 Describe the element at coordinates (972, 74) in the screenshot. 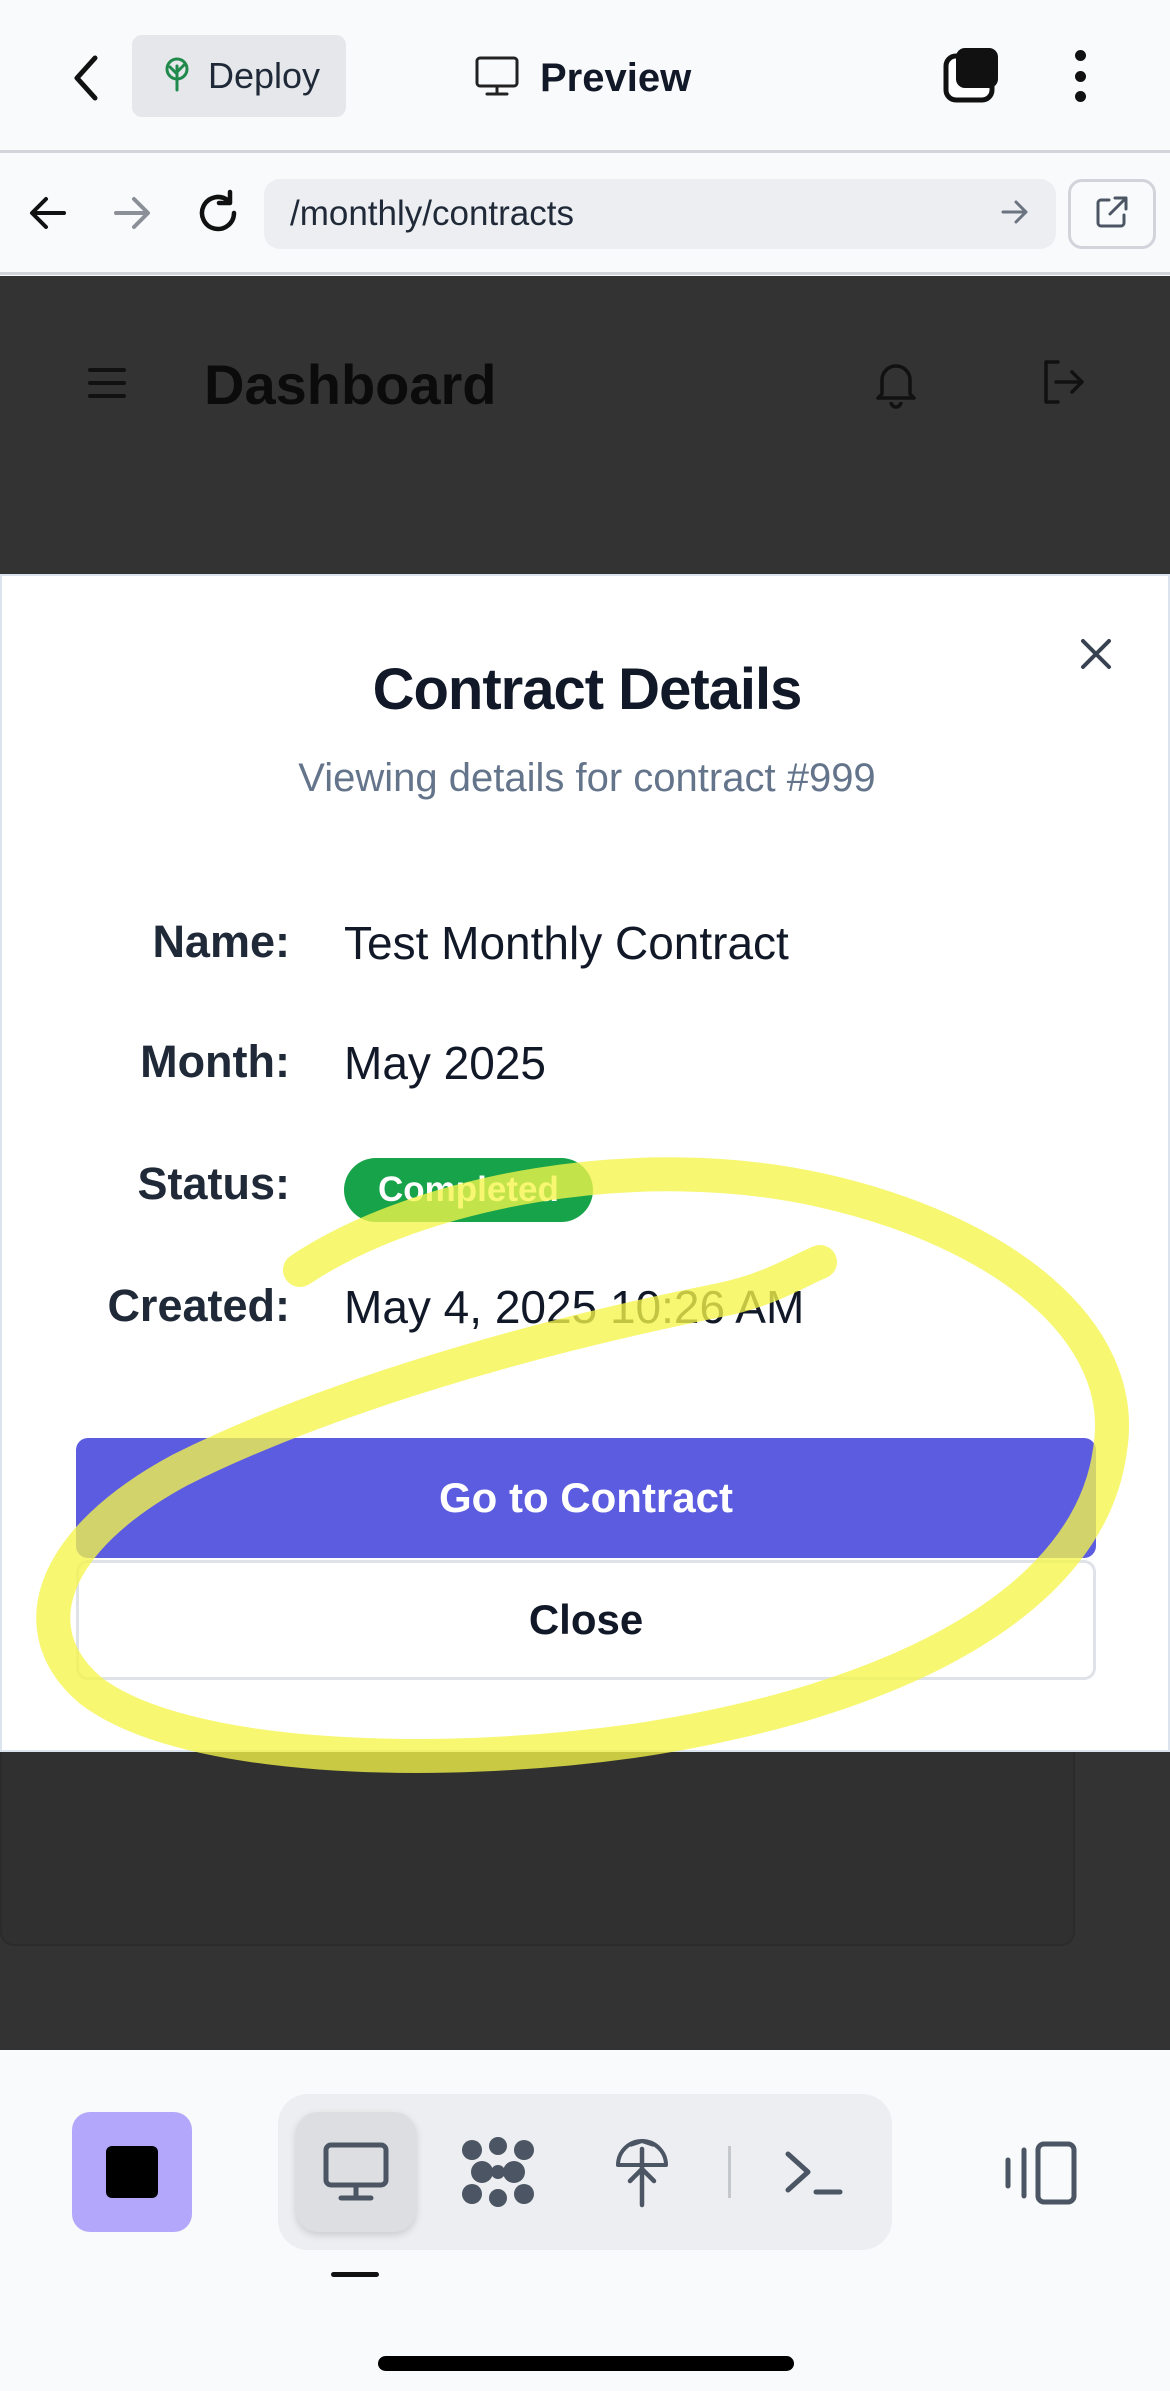

I see `tabs-icon` at that location.